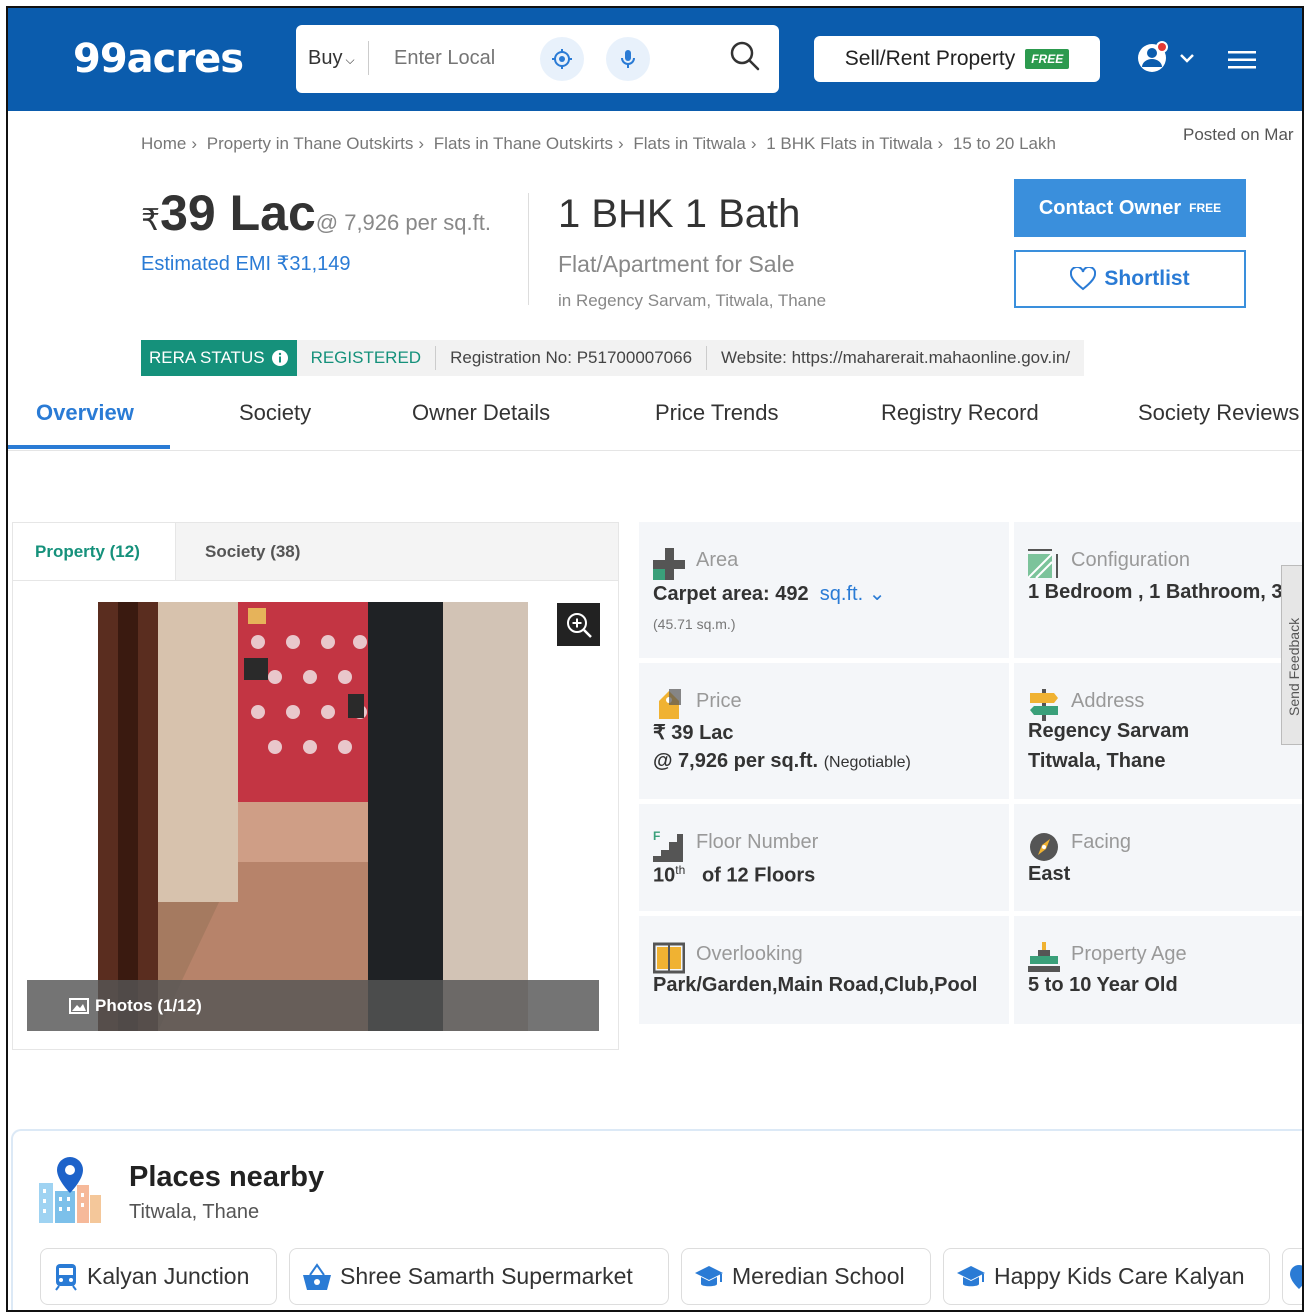 Image resolution: width=1311 pixels, height=1315 pixels. I want to click on hamburger-icon, so click(1242, 60).